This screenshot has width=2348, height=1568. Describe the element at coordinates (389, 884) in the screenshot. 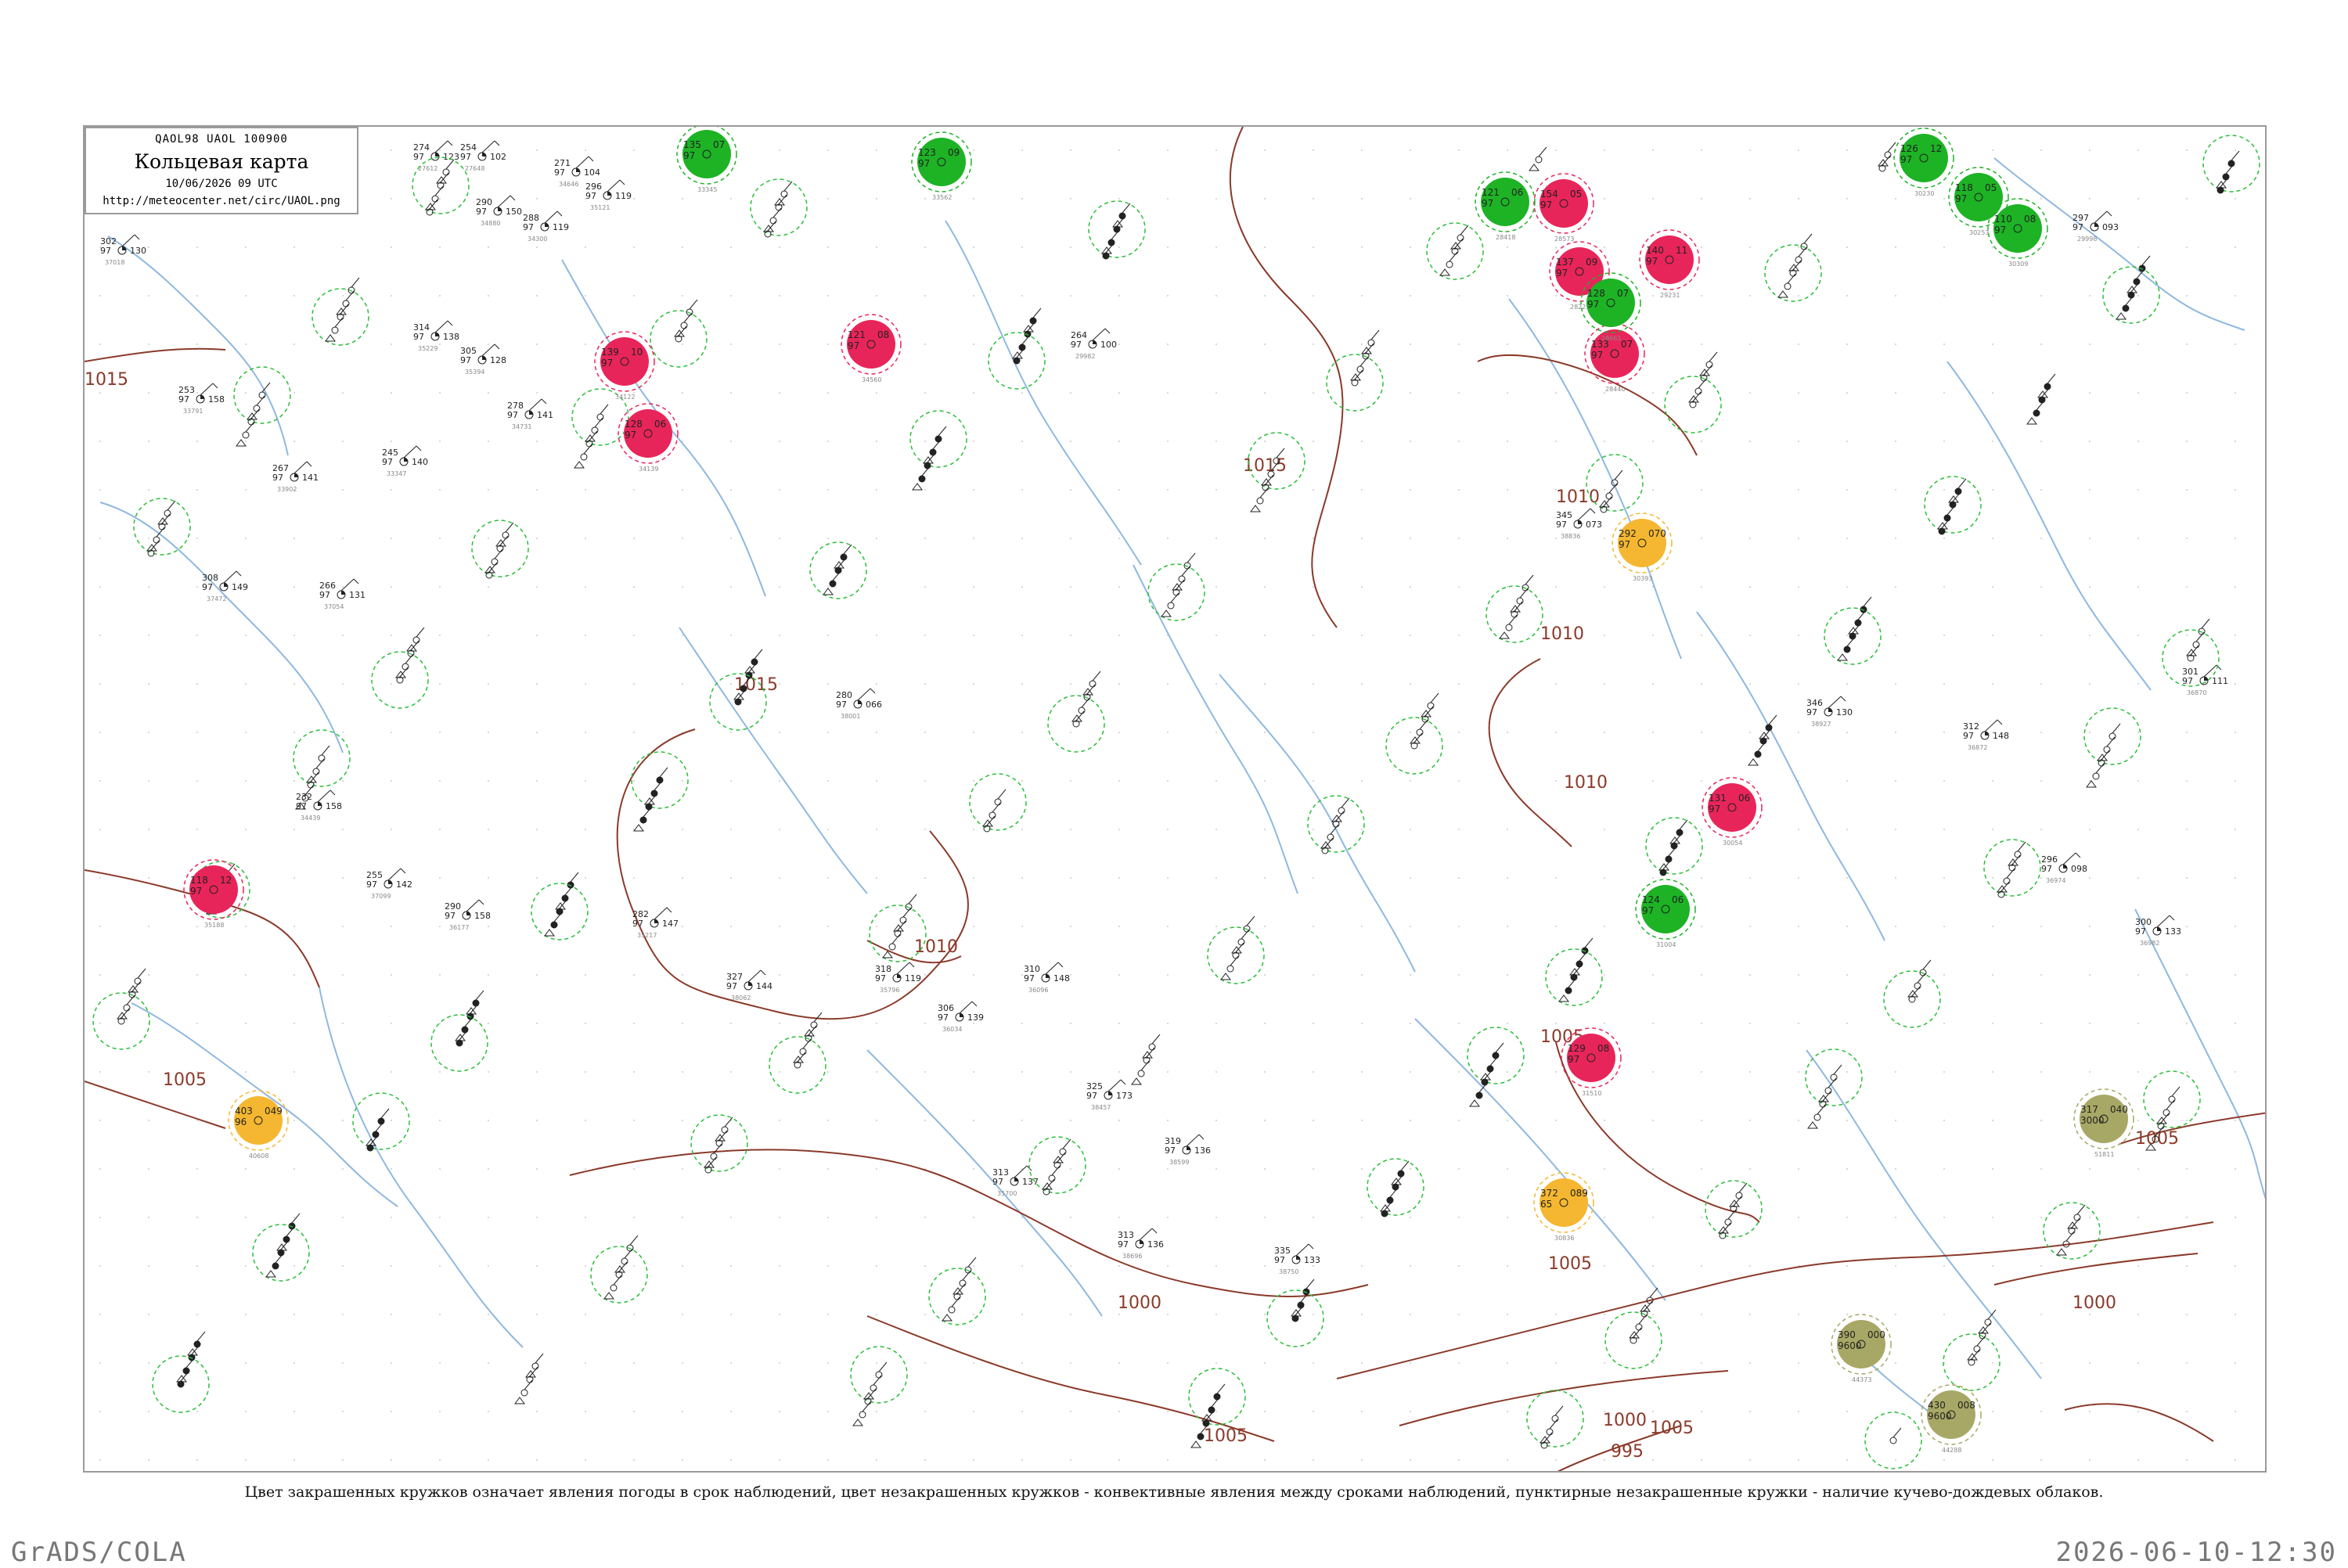

I see `station-plot: 25597 14237099` at that location.